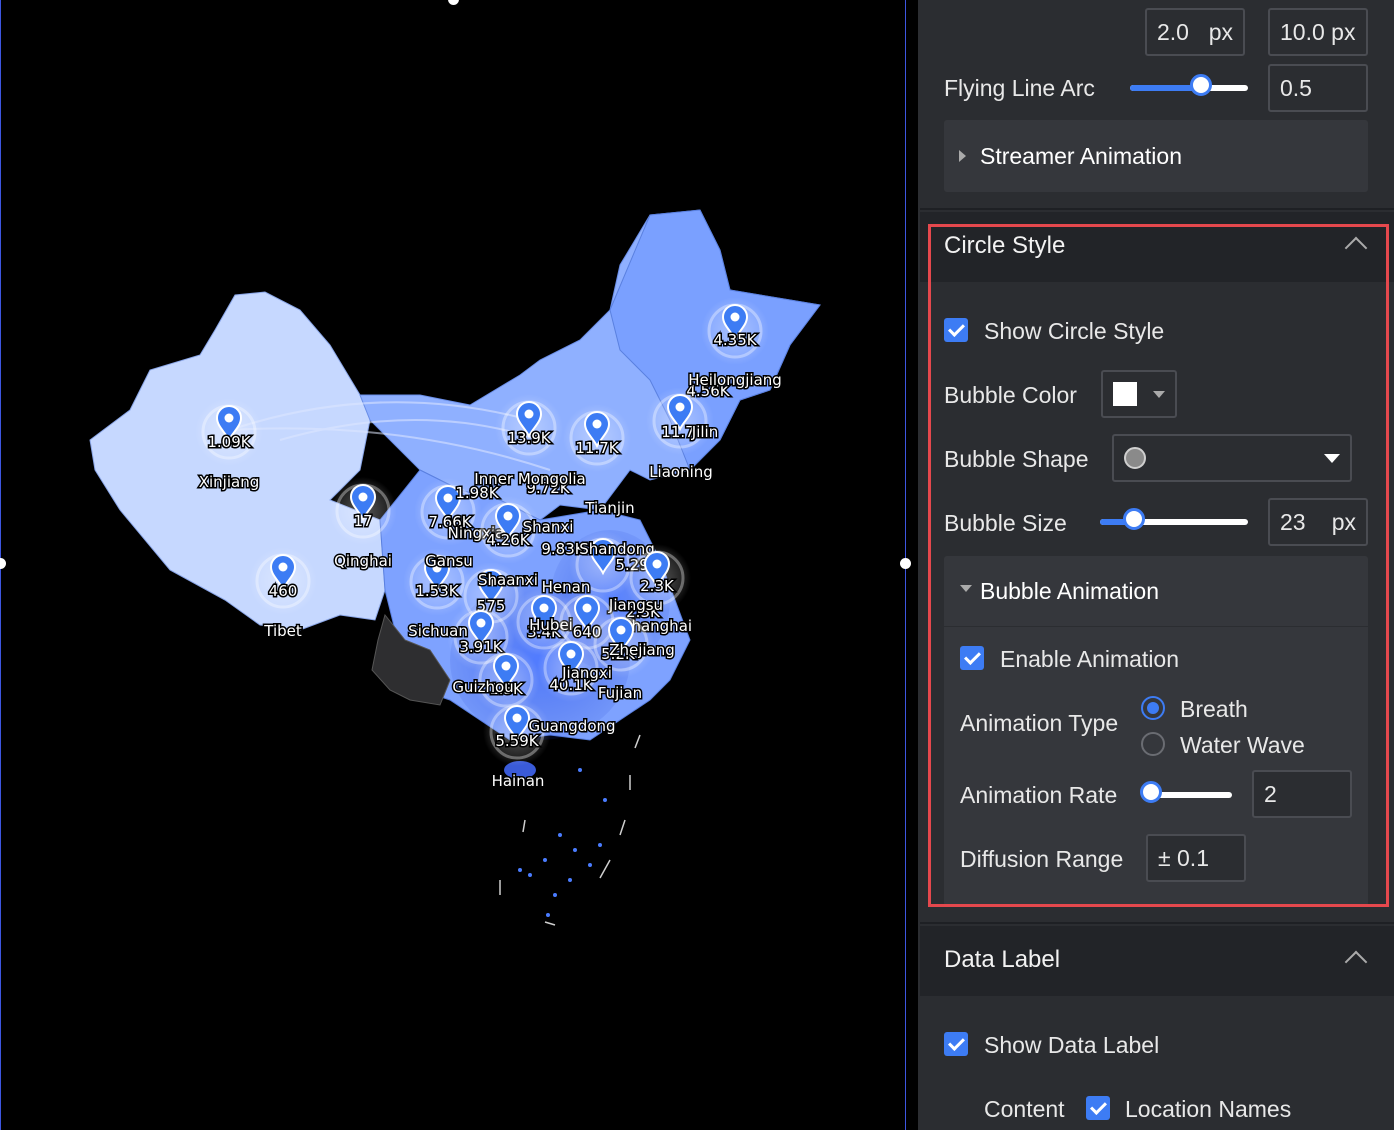 This screenshot has width=1394, height=1130. Describe the element at coordinates (529, 438) in the screenshot. I see `marker-value: 13.9K` at that location.